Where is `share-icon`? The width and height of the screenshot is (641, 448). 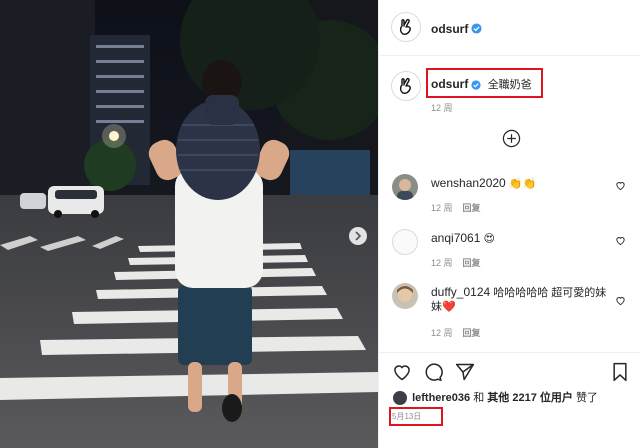
share-icon is located at coordinates (465, 372).